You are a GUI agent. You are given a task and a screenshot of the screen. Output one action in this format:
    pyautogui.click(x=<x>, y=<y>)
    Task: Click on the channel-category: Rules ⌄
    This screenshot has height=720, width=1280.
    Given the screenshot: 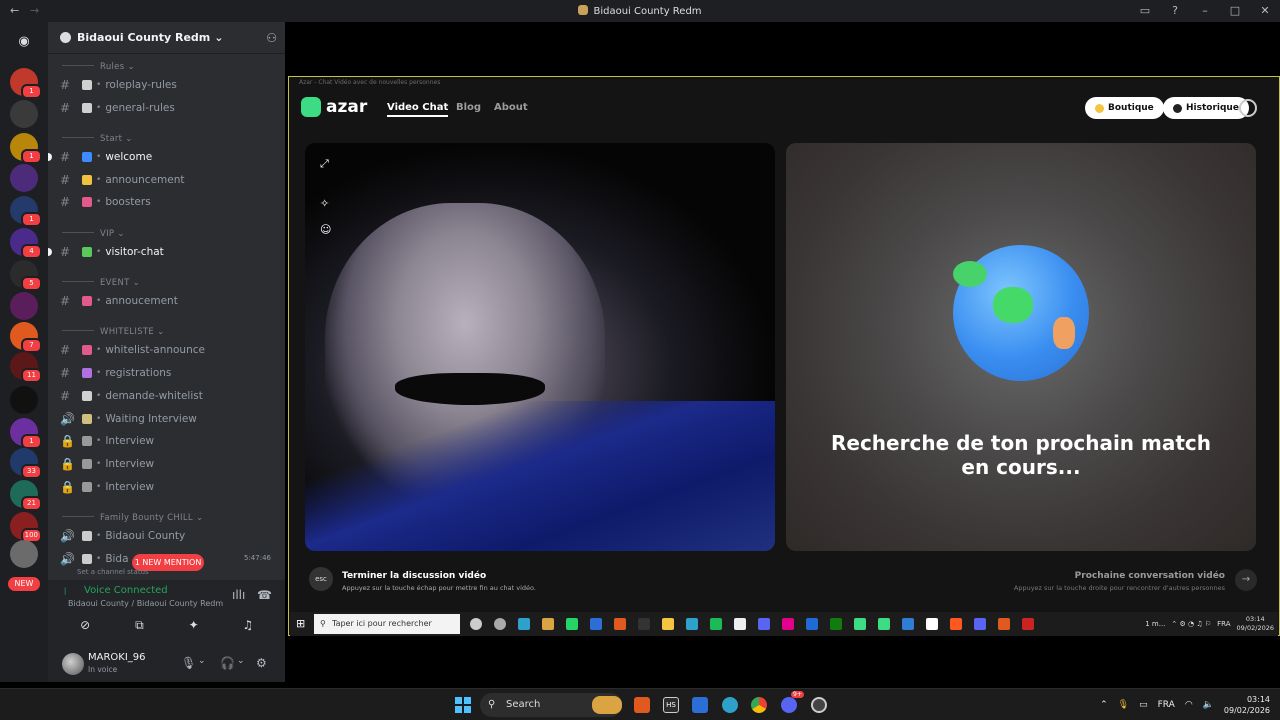 What is the action you would take?
    pyautogui.click(x=162, y=67)
    